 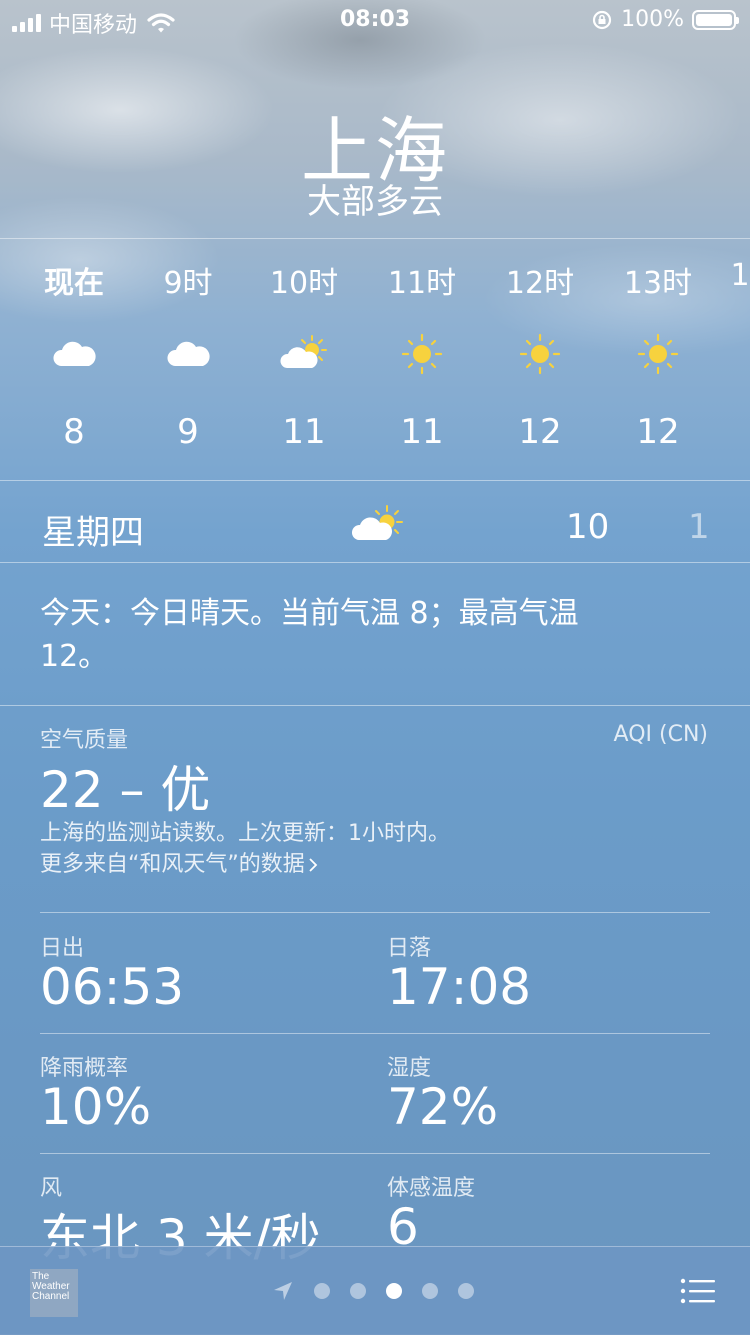 I want to click on rain-chance-value: 10%, so click(x=96, y=1107).